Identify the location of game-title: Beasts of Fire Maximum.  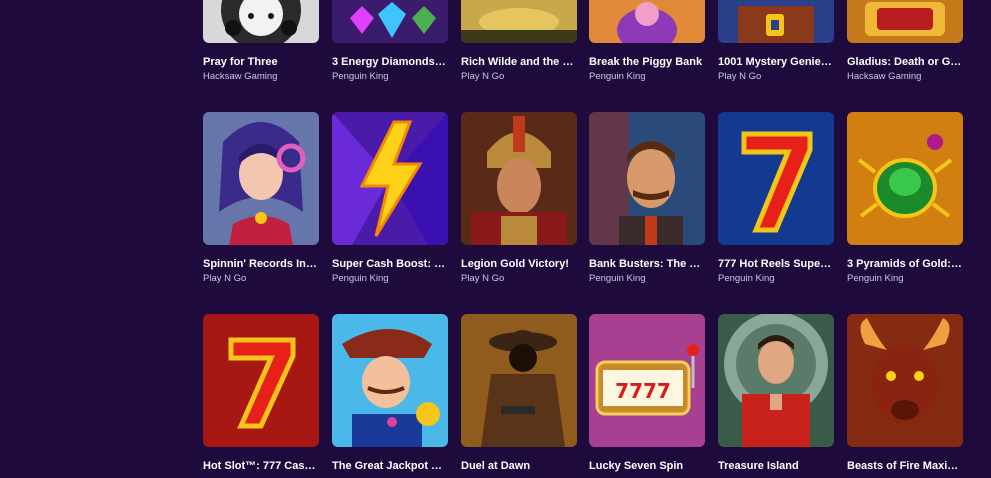
(905, 466).